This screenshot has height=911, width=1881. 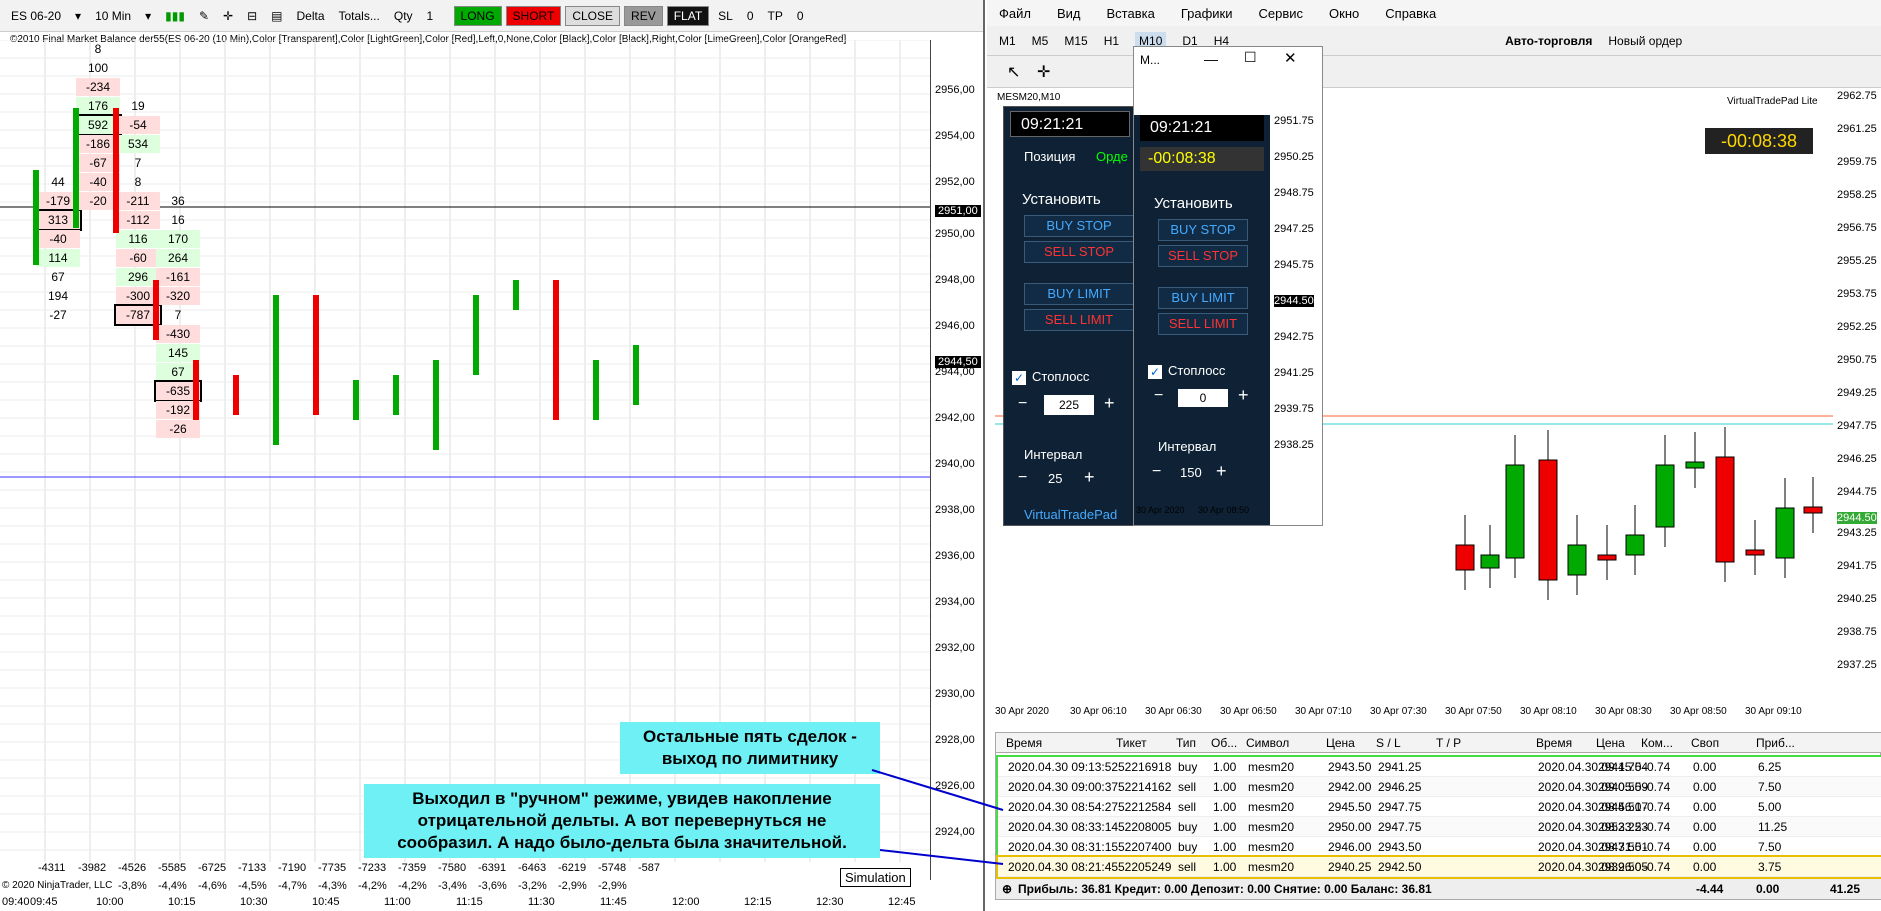 What do you see at coordinates (1290, 58) in the screenshot?
I see `close-icon: ✕` at bounding box center [1290, 58].